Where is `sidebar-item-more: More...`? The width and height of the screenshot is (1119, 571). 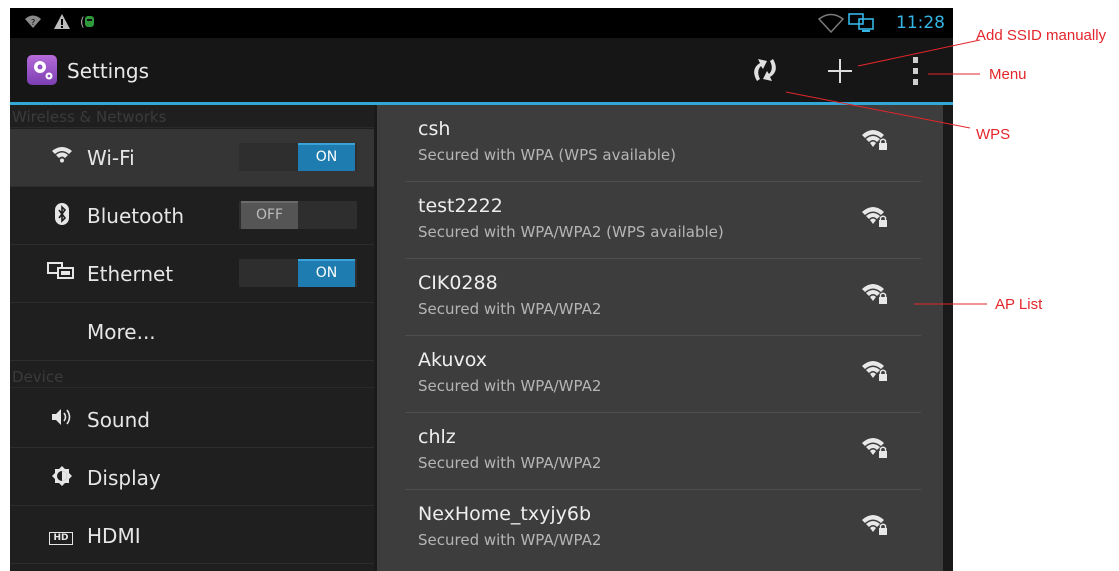 sidebar-item-more: More... is located at coordinates (192, 332).